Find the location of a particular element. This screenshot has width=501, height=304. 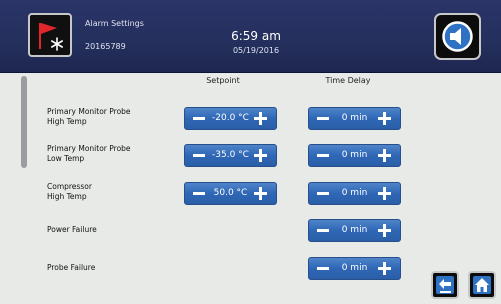

delay-stepper-power-failure: 0 min is located at coordinates (354, 230).